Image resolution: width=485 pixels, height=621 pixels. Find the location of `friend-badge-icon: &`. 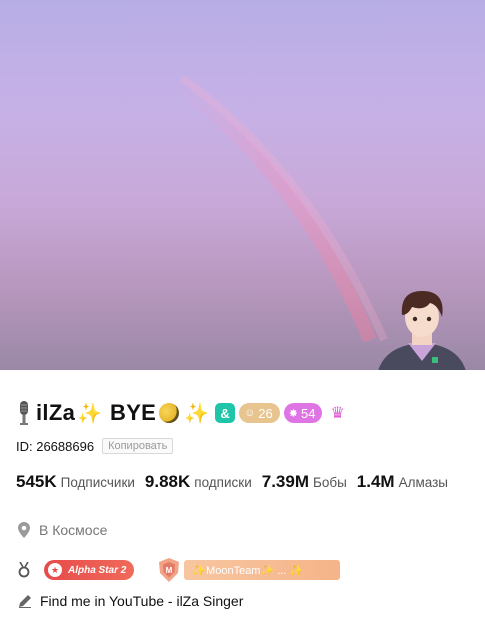

friend-badge-icon: & is located at coordinates (225, 413).